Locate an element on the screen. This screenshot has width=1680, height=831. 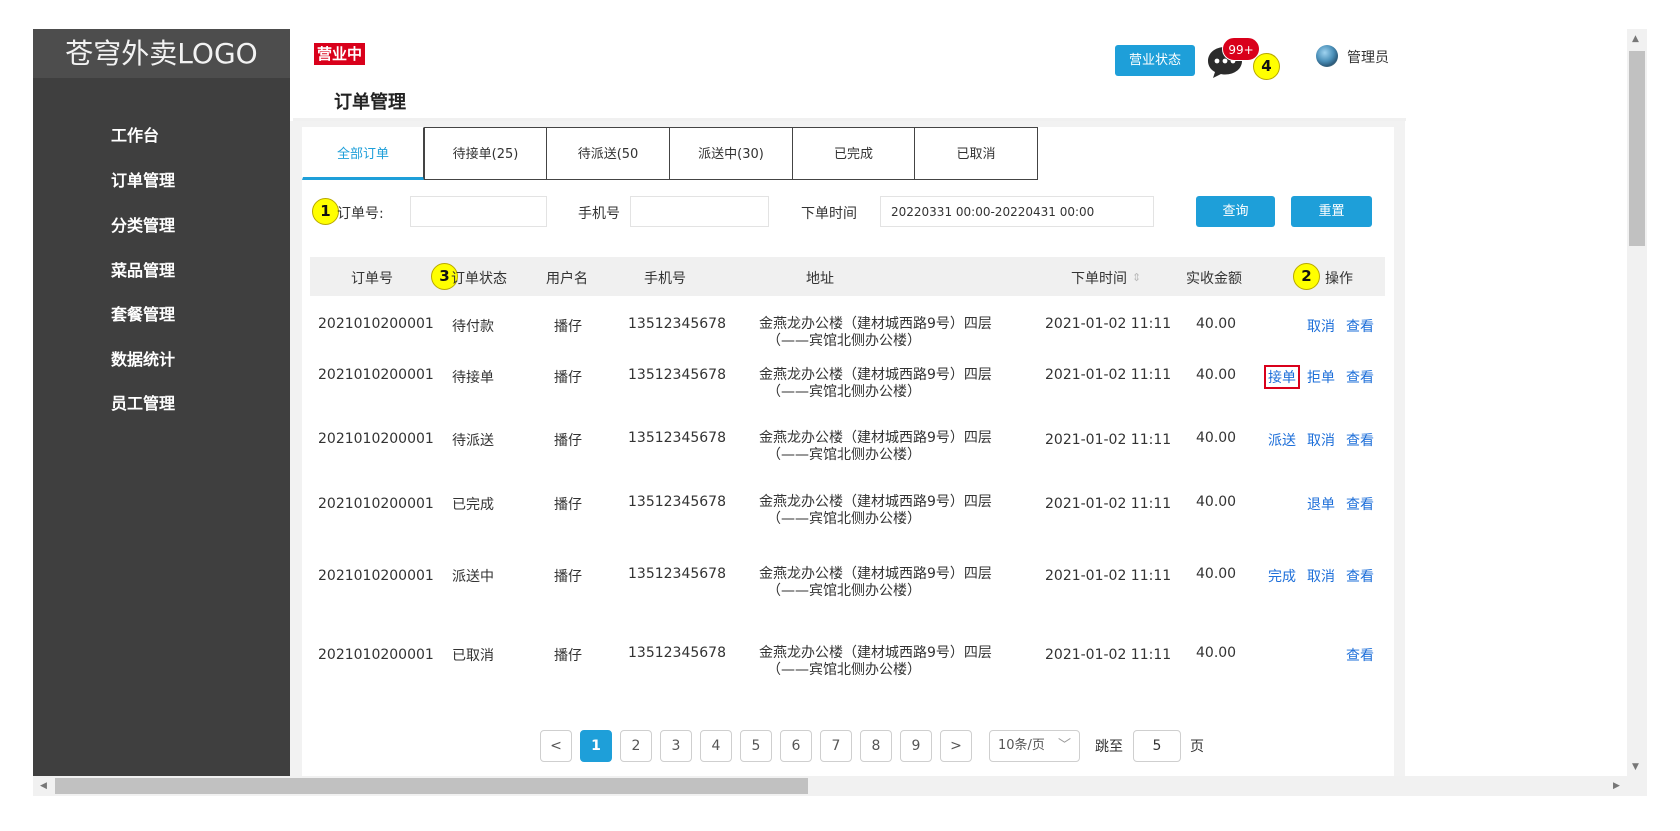
page-title: 订单管理 is located at coordinates (370, 102).